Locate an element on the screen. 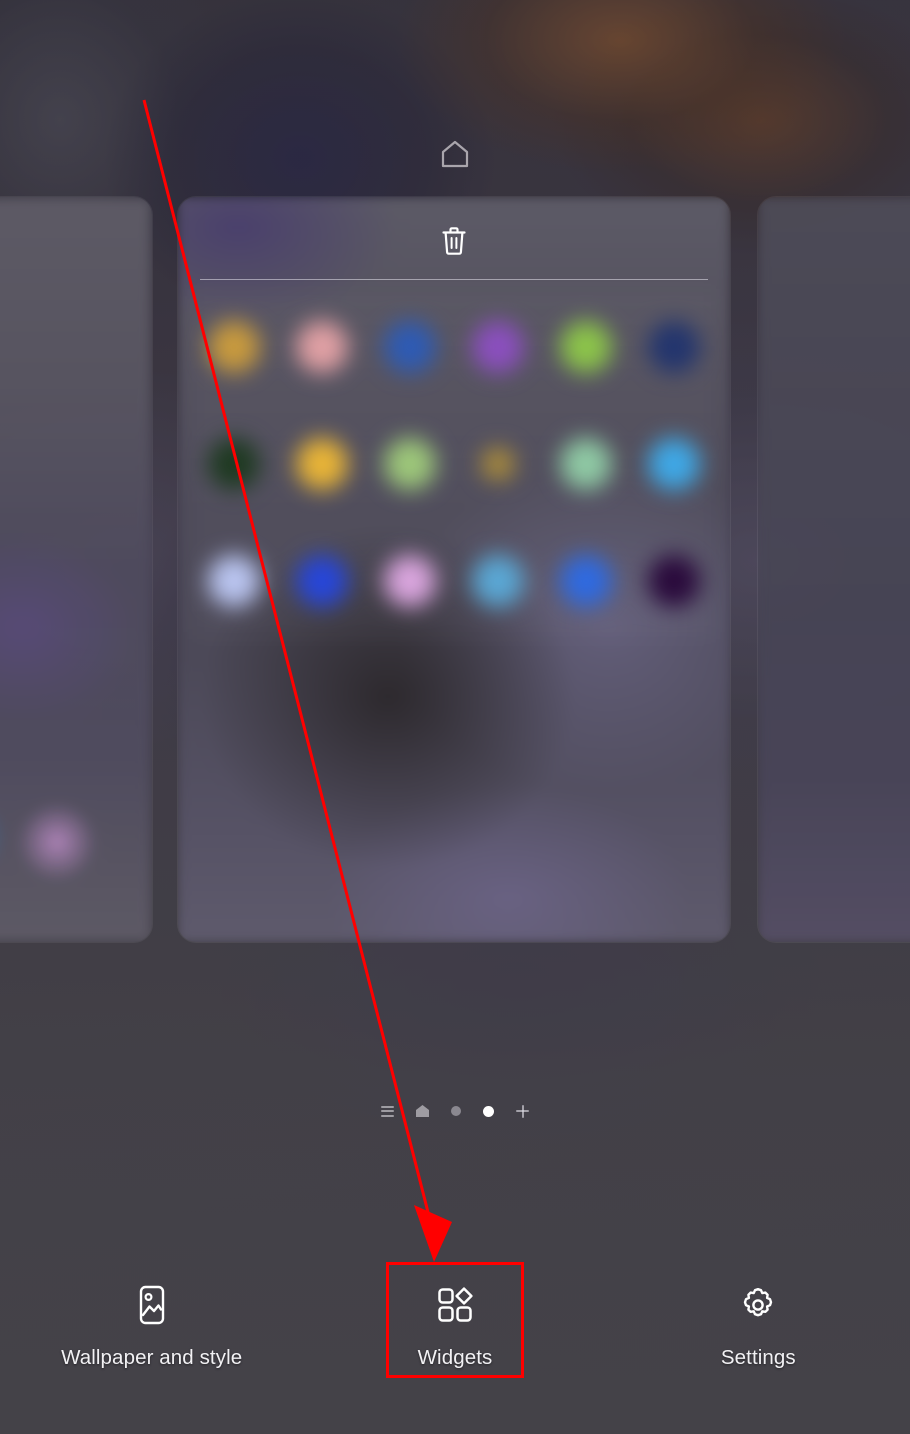 This screenshot has width=910, height=1434. wallpaper-and-style-label: Wallpaper and style is located at coordinates (152, 1357).